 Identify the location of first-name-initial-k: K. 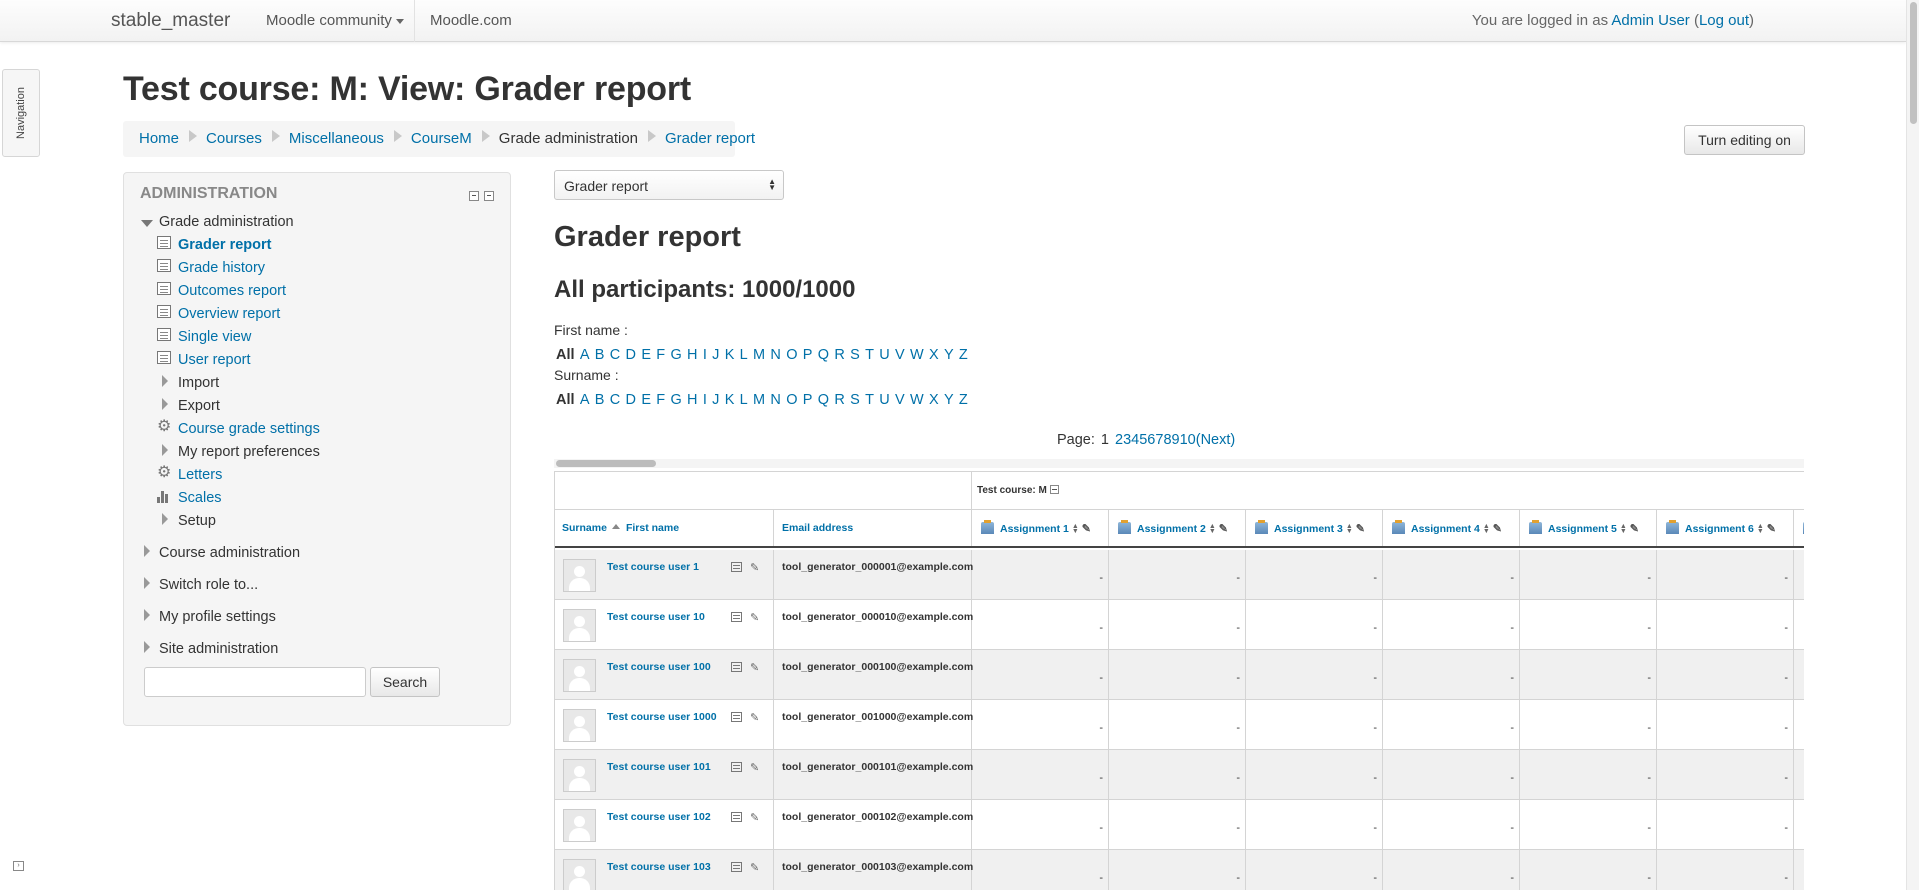
(730, 355).